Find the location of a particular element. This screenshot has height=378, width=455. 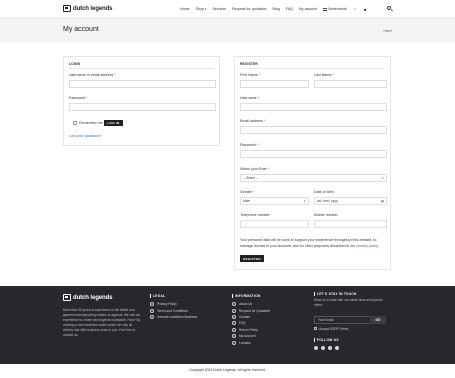

breadcrumb-home: Home is located at coordinates (387, 31).